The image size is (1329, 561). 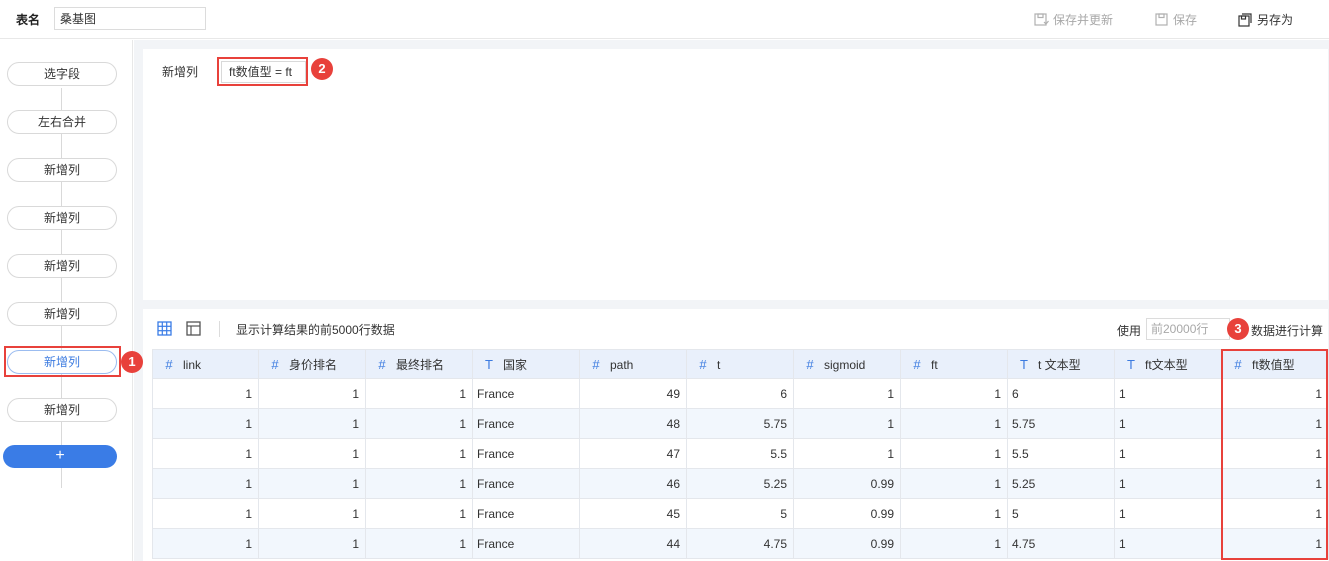 I want to click on table-cell: 44, so click(x=633, y=543).